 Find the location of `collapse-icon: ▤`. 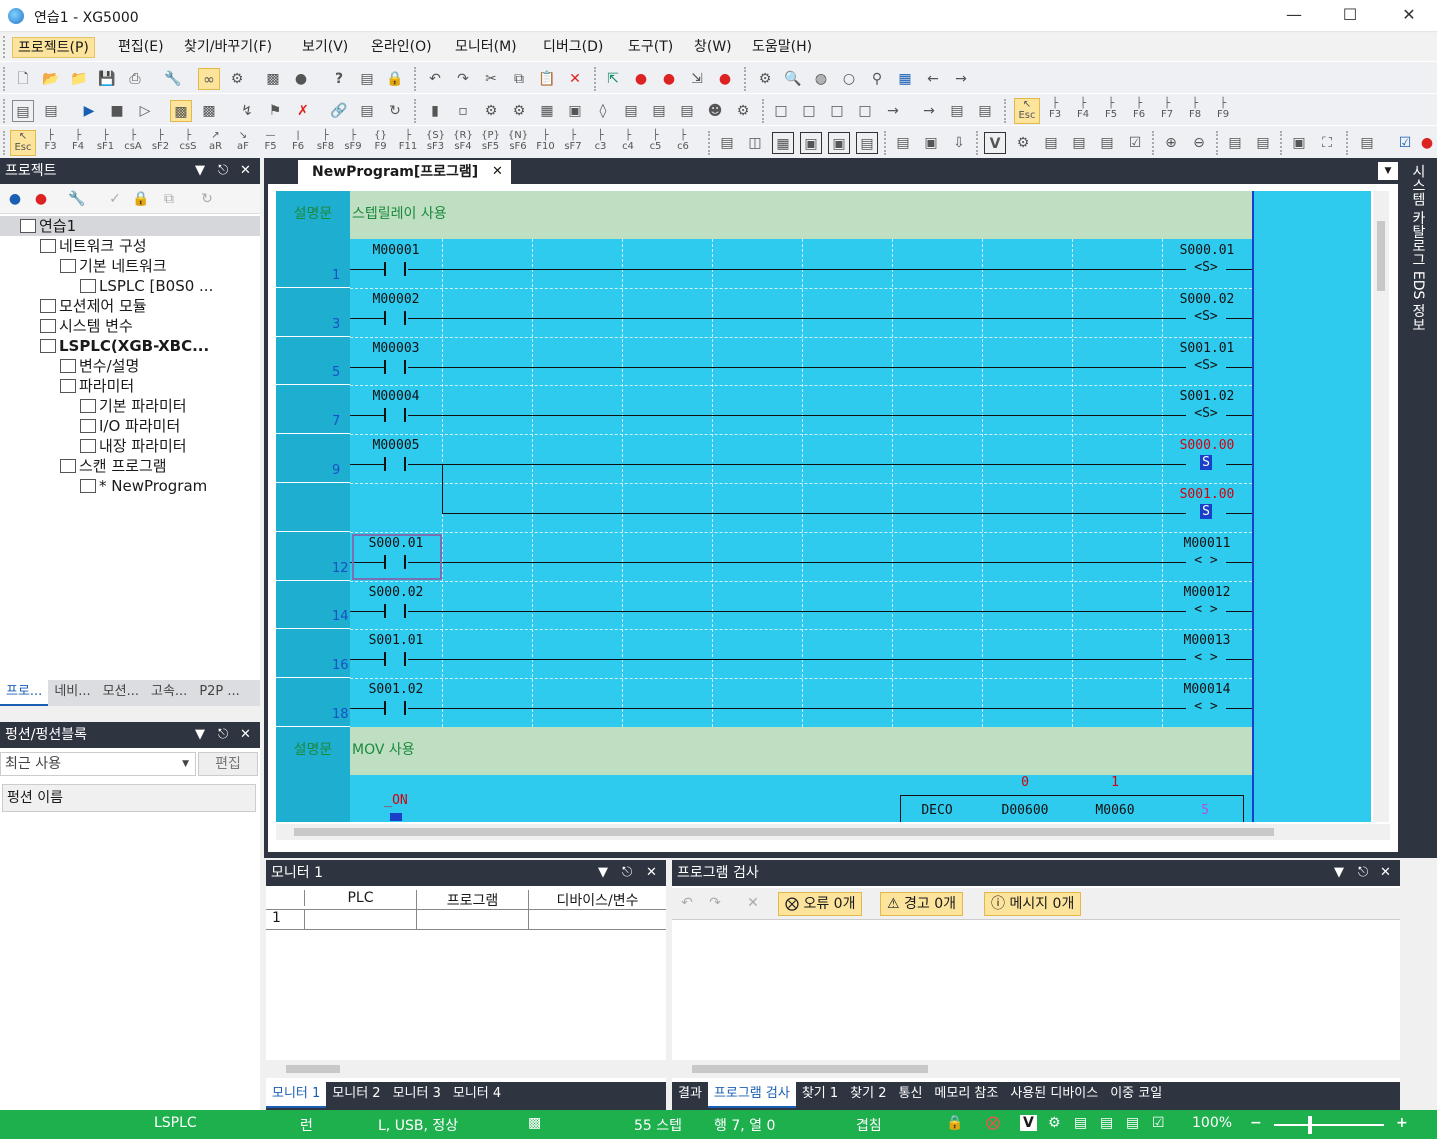

collapse-icon: ▤ is located at coordinates (1263, 143).